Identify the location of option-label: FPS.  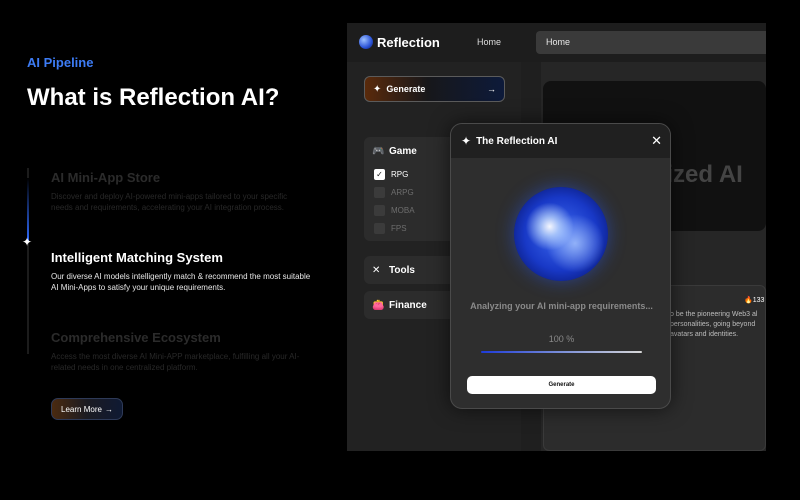
(399, 228).